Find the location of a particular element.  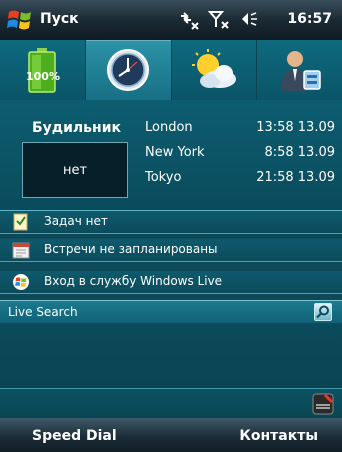

weather-icon is located at coordinates (213, 68).